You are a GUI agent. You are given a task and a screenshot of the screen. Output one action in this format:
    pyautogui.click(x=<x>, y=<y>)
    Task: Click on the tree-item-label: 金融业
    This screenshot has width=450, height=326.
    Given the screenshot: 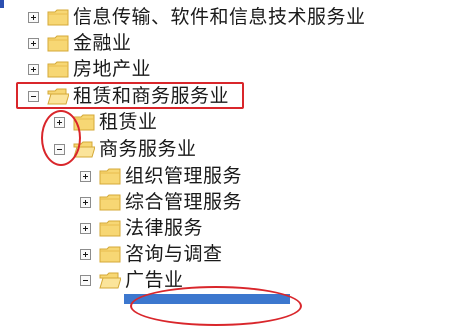 What is the action you would take?
    pyautogui.click(x=102, y=43)
    